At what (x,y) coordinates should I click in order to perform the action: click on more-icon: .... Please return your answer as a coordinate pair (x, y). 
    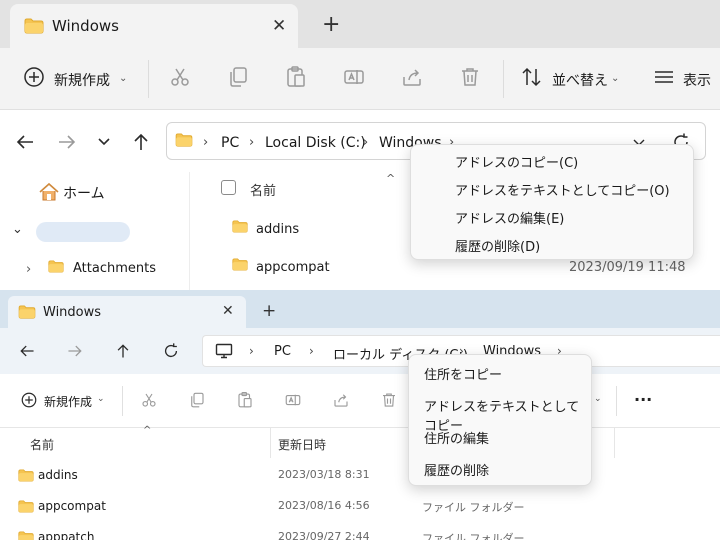
    Looking at the image, I should click on (643, 395).